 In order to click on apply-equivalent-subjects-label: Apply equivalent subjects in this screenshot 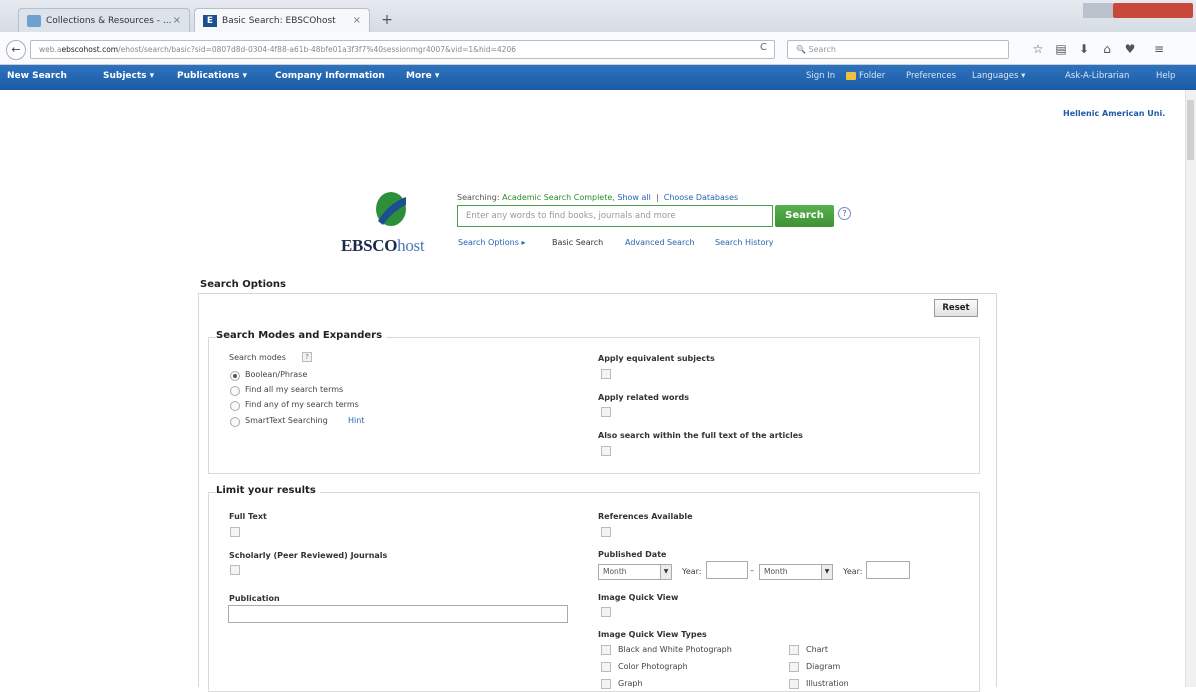, I will do `click(656, 358)`.